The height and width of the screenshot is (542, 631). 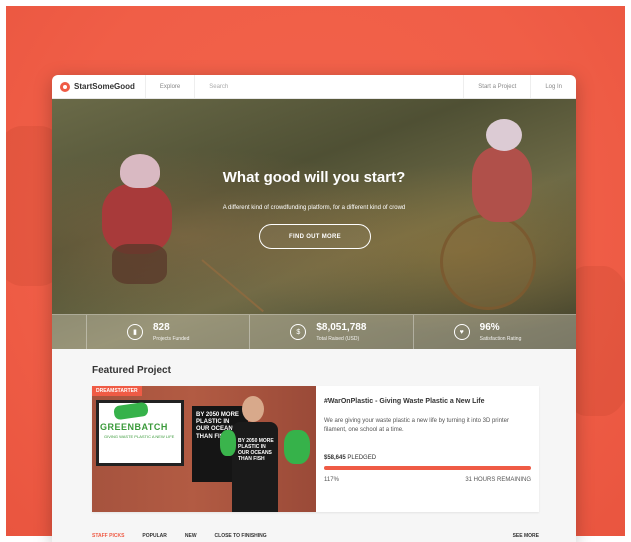 What do you see at coordinates (253, 409) in the screenshot?
I see `project-image-person-head` at bounding box center [253, 409].